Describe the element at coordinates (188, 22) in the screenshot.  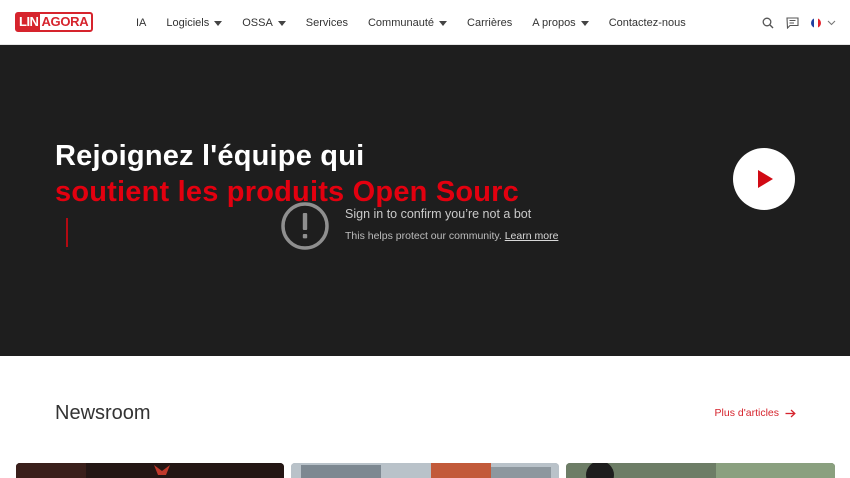
I see `nav-label: Logiciels` at that location.